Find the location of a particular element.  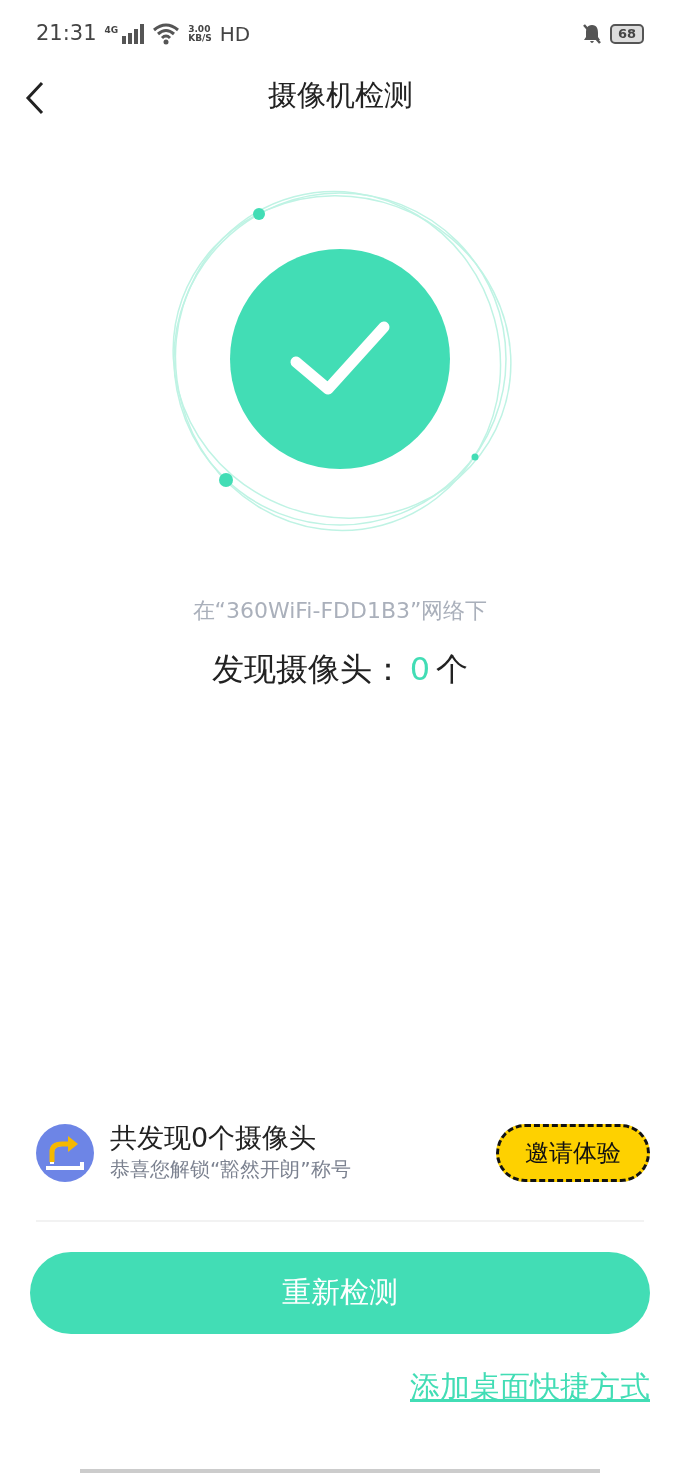

network-note: 在“360WiFi-FDD1B3”网络下 is located at coordinates (340, 611).